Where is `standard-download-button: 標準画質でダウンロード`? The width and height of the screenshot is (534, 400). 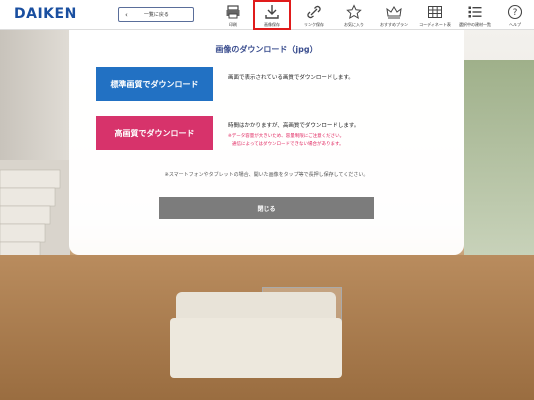
standard-download-button: 標準画質でダウンロード is located at coordinates (154, 84).